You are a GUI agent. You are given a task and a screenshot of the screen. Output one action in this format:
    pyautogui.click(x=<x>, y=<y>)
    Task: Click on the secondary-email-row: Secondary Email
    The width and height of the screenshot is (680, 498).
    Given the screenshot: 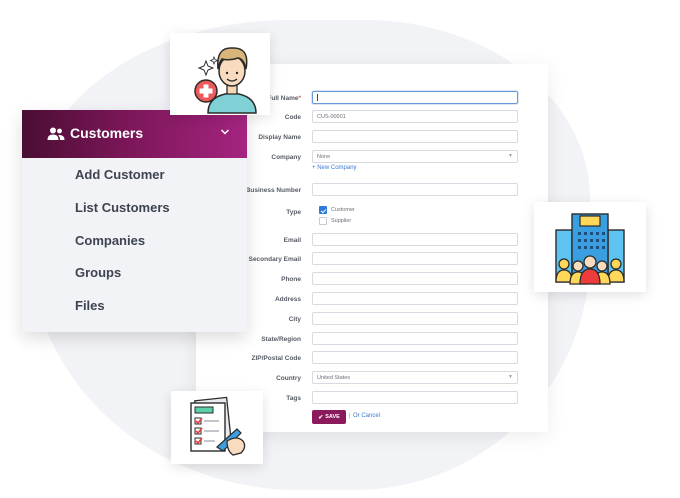 What is the action you would take?
    pyautogui.click(x=372, y=261)
    